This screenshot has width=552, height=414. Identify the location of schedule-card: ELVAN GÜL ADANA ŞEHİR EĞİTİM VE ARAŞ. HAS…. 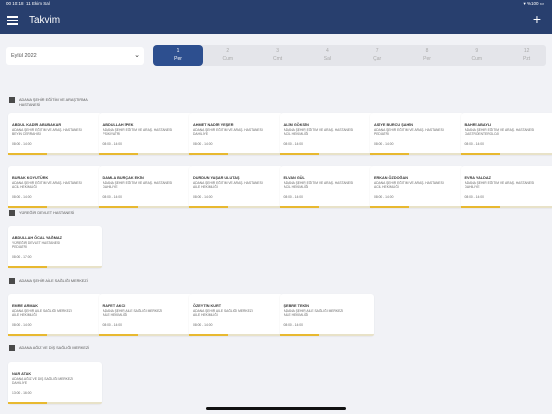
(326, 187).